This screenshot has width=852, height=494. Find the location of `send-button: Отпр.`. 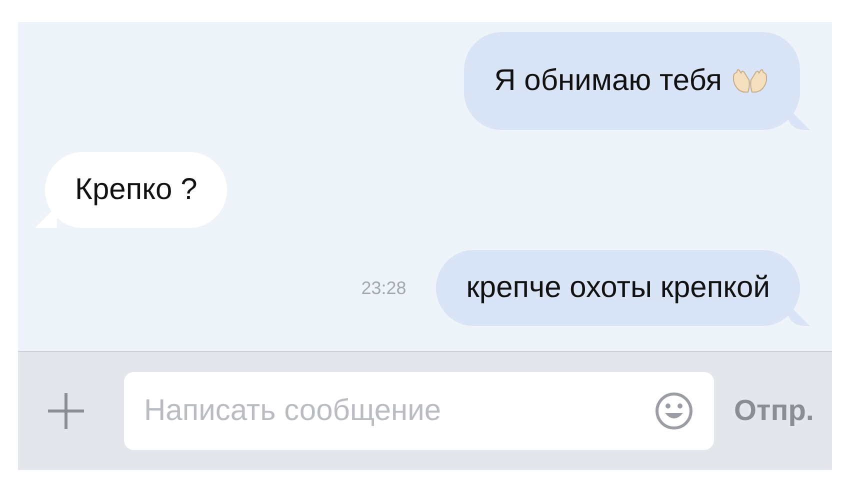

send-button: Отпр. is located at coordinates (774, 411).